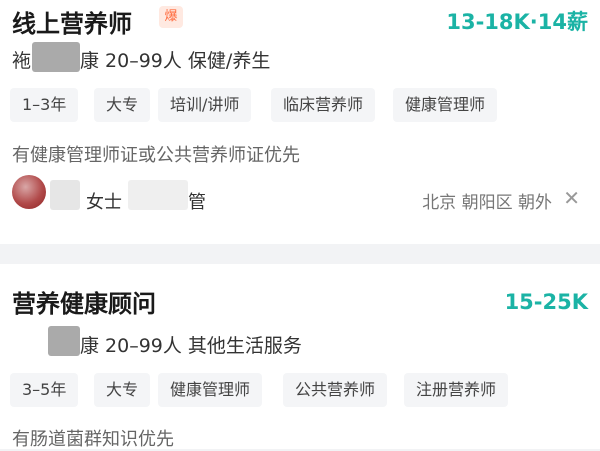  Describe the element at coordinates (191, 346) in the screenshot. I see `company-info: 康 20–99人 其他生活服务` at that location.